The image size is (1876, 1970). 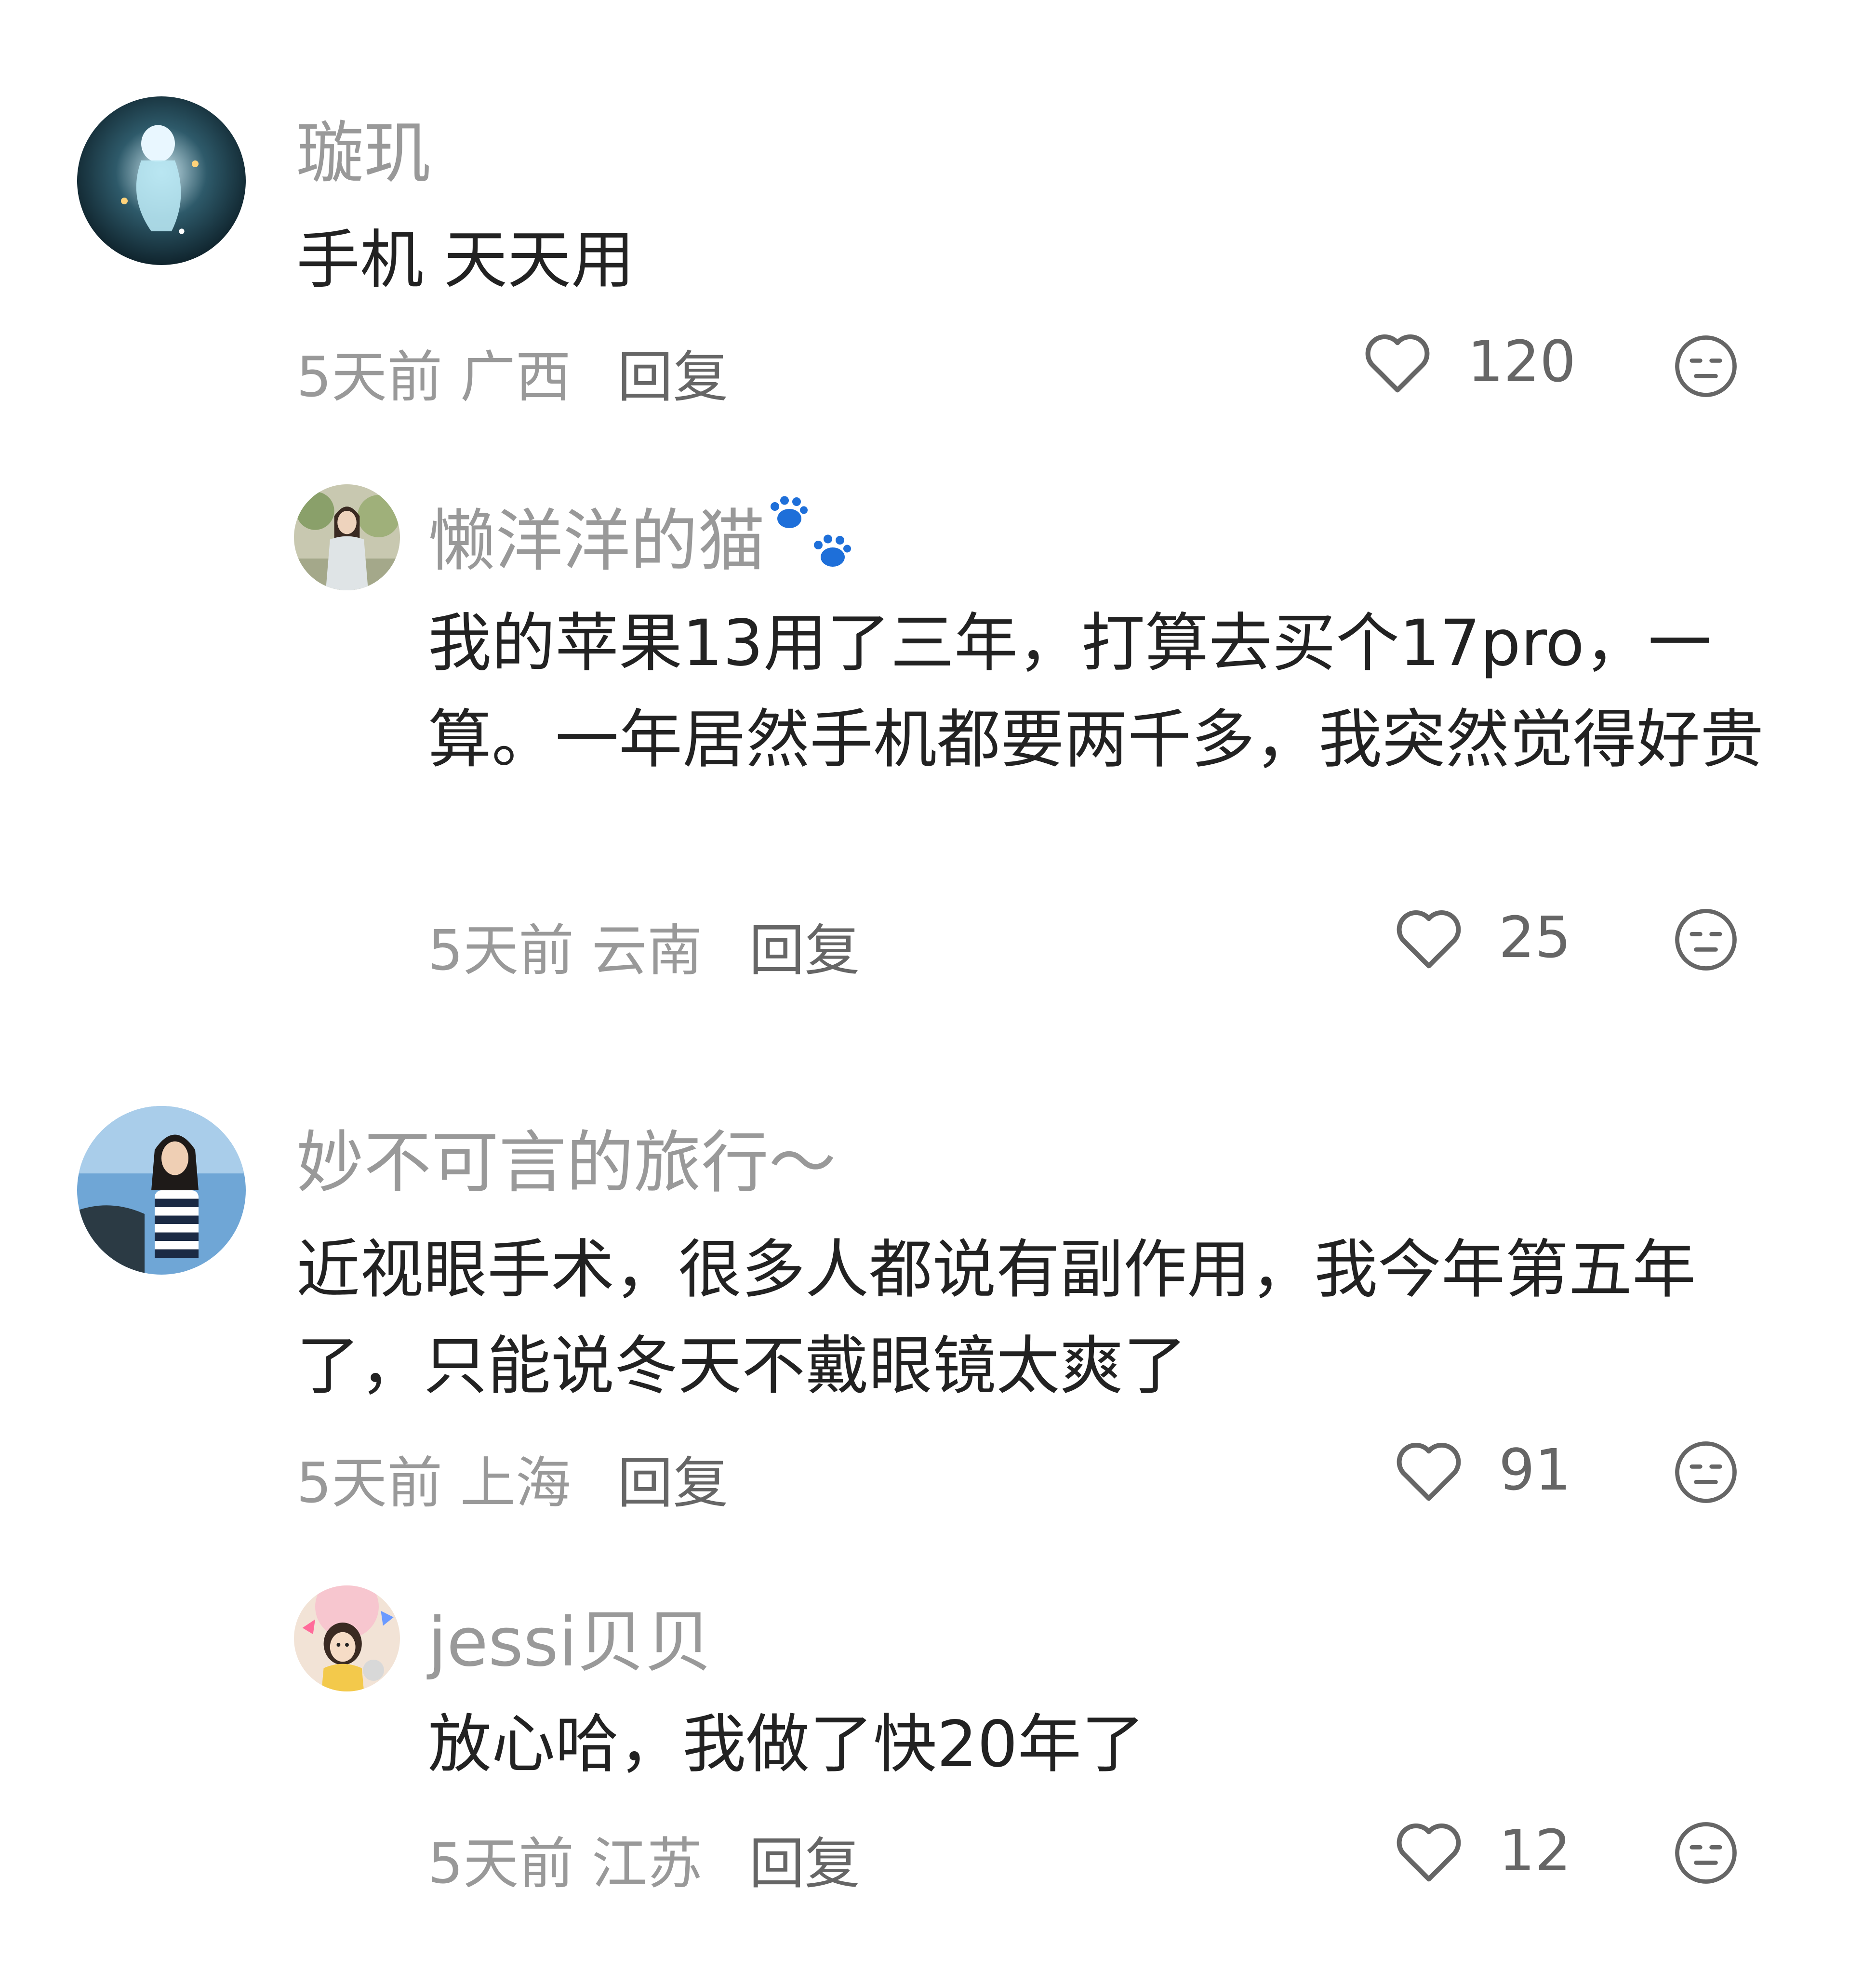 What do you see at coordinates (811, 531) in the screenshot?
I see `paw-prints-icon` at bounding box center [811, 531].